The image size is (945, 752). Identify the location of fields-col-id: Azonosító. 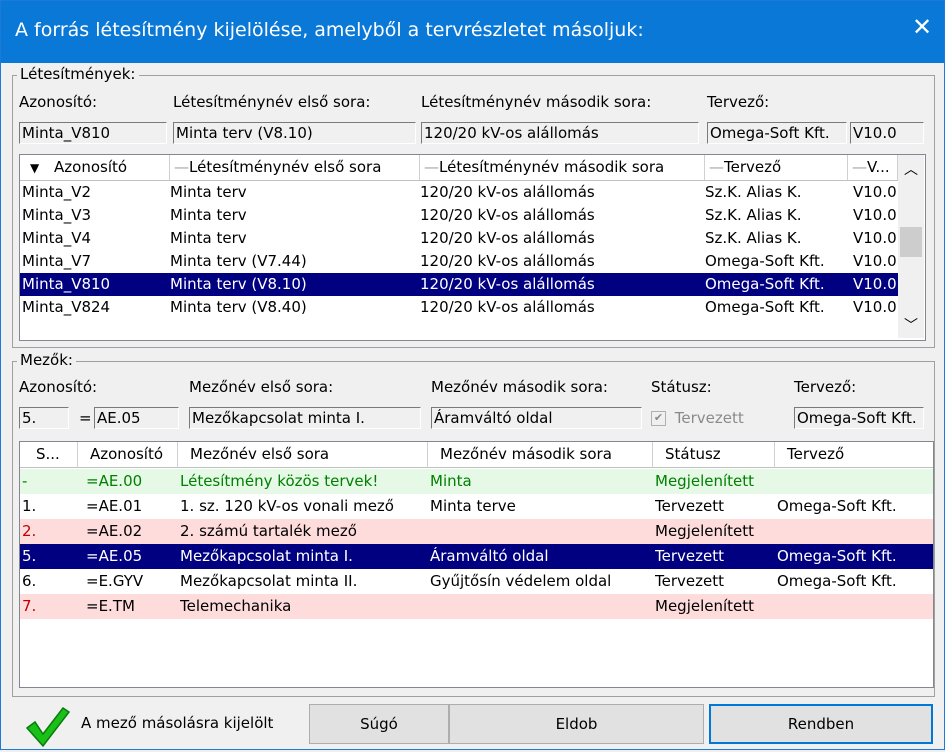
(128, 455).